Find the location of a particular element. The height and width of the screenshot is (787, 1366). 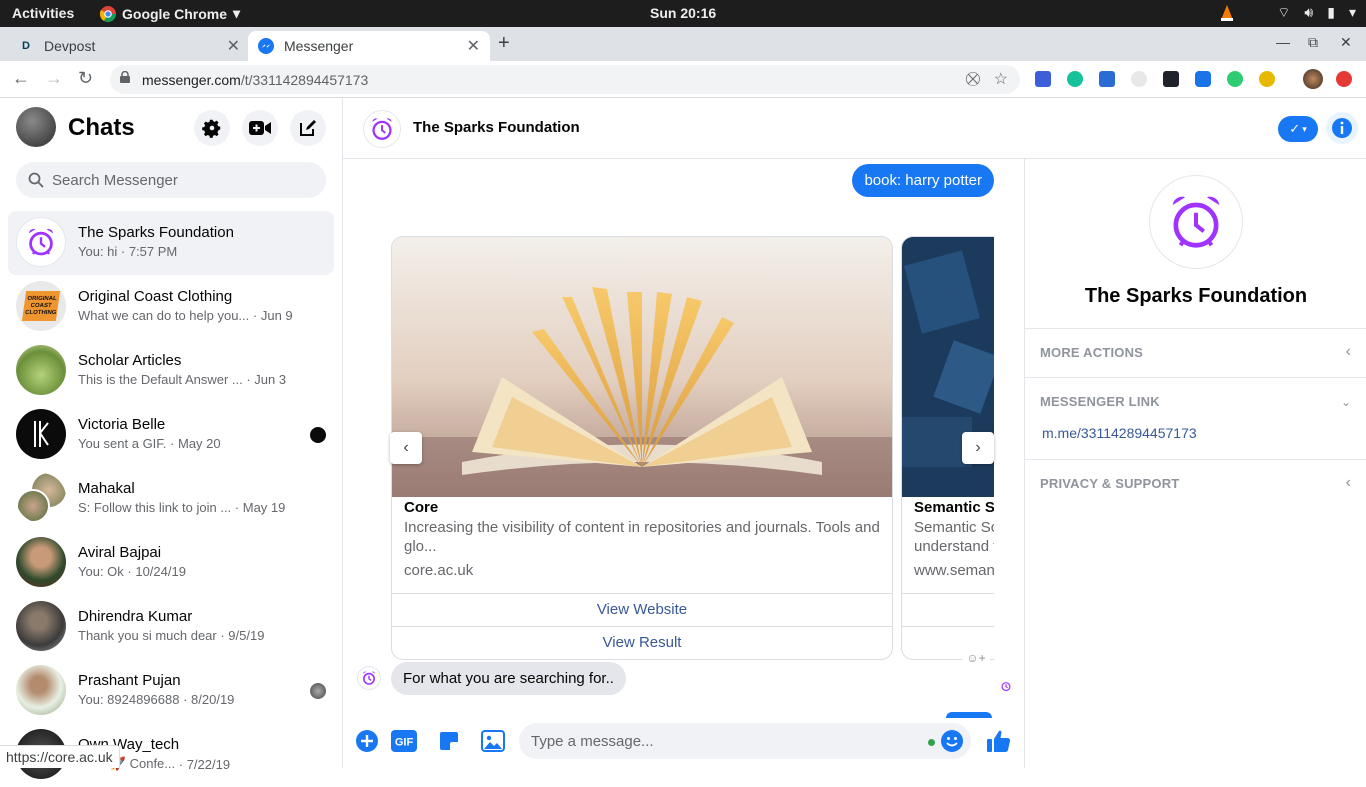

tab-strip: D Devpost ✕ Messenger ✕ + — ⧉ ✕ is located at coordinates (683, 44).